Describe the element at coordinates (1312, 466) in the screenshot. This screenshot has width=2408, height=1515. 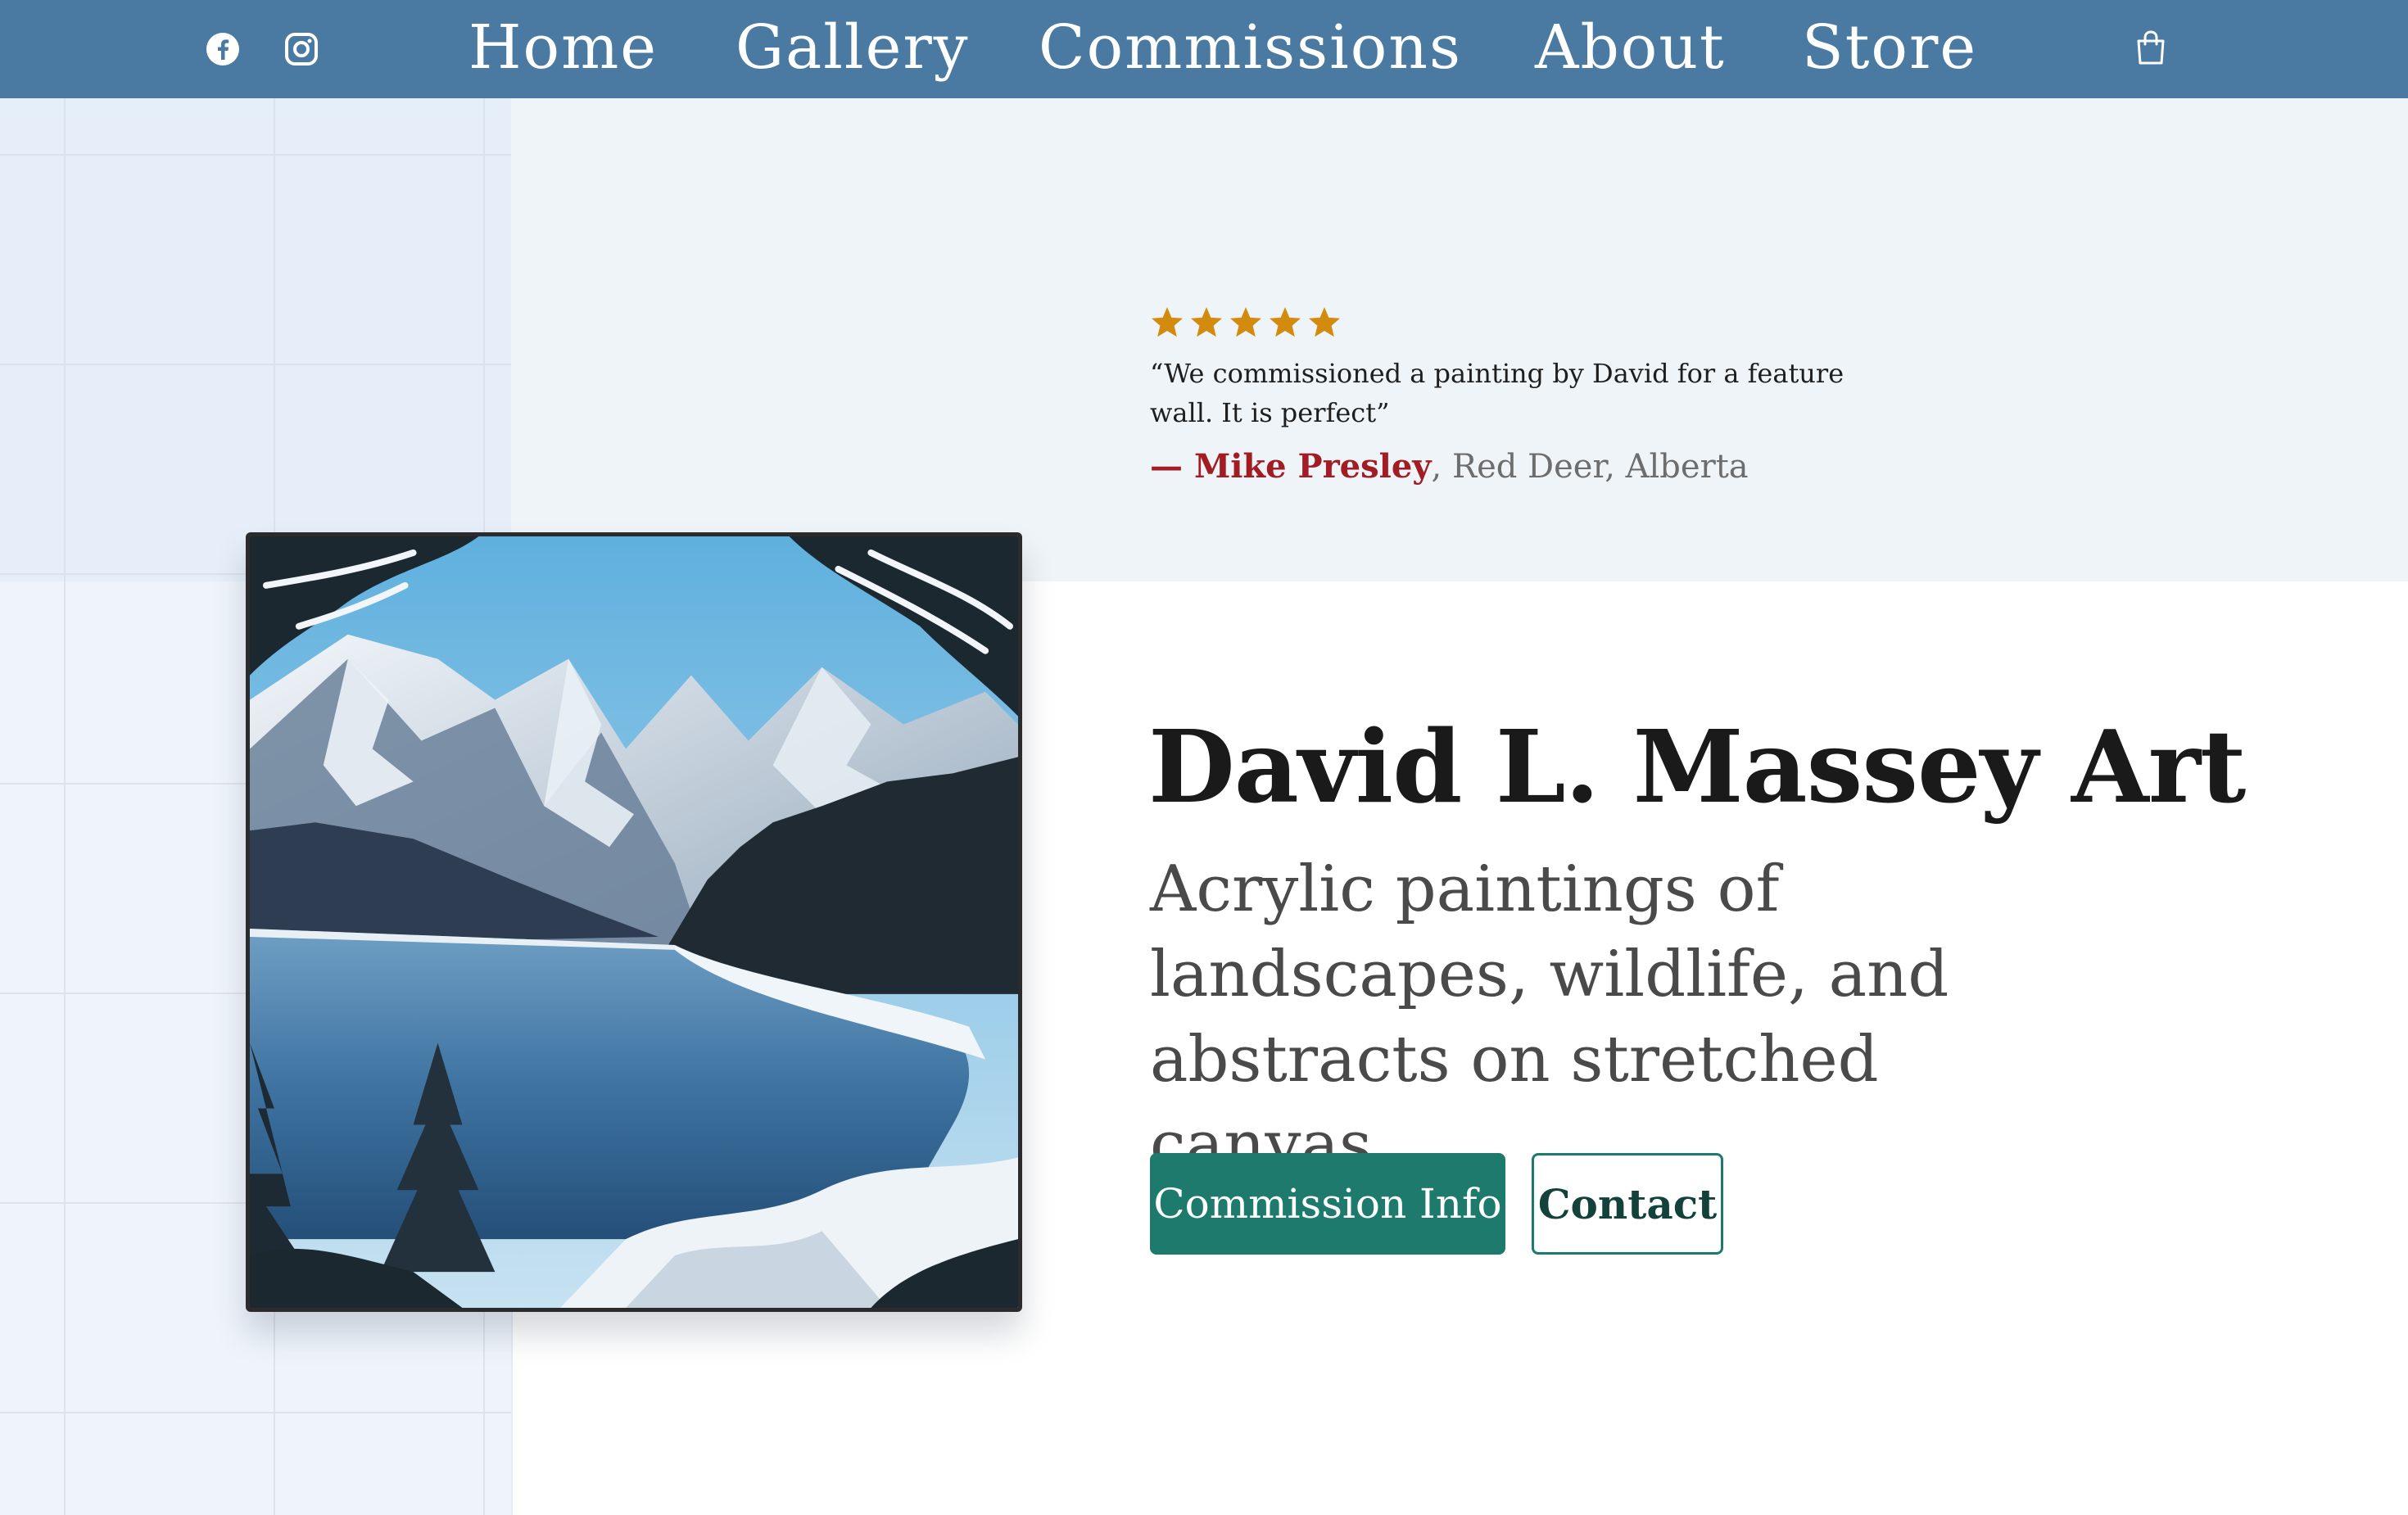
I see `testimonial-author: Mike Presley` at that location.